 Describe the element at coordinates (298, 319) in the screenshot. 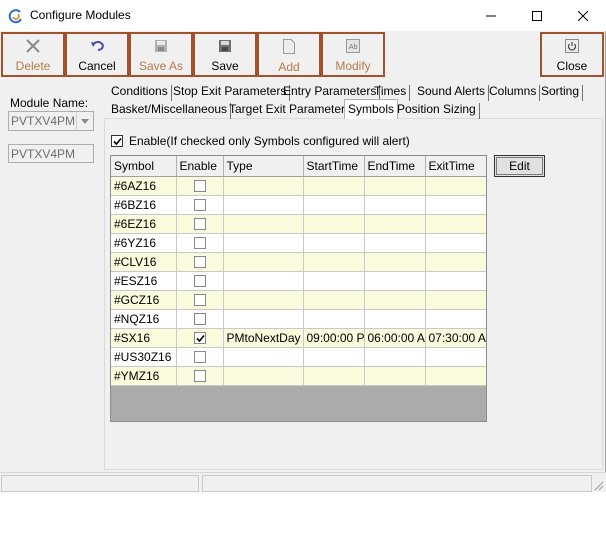

I see `table-row: #NQZ16` at that location.